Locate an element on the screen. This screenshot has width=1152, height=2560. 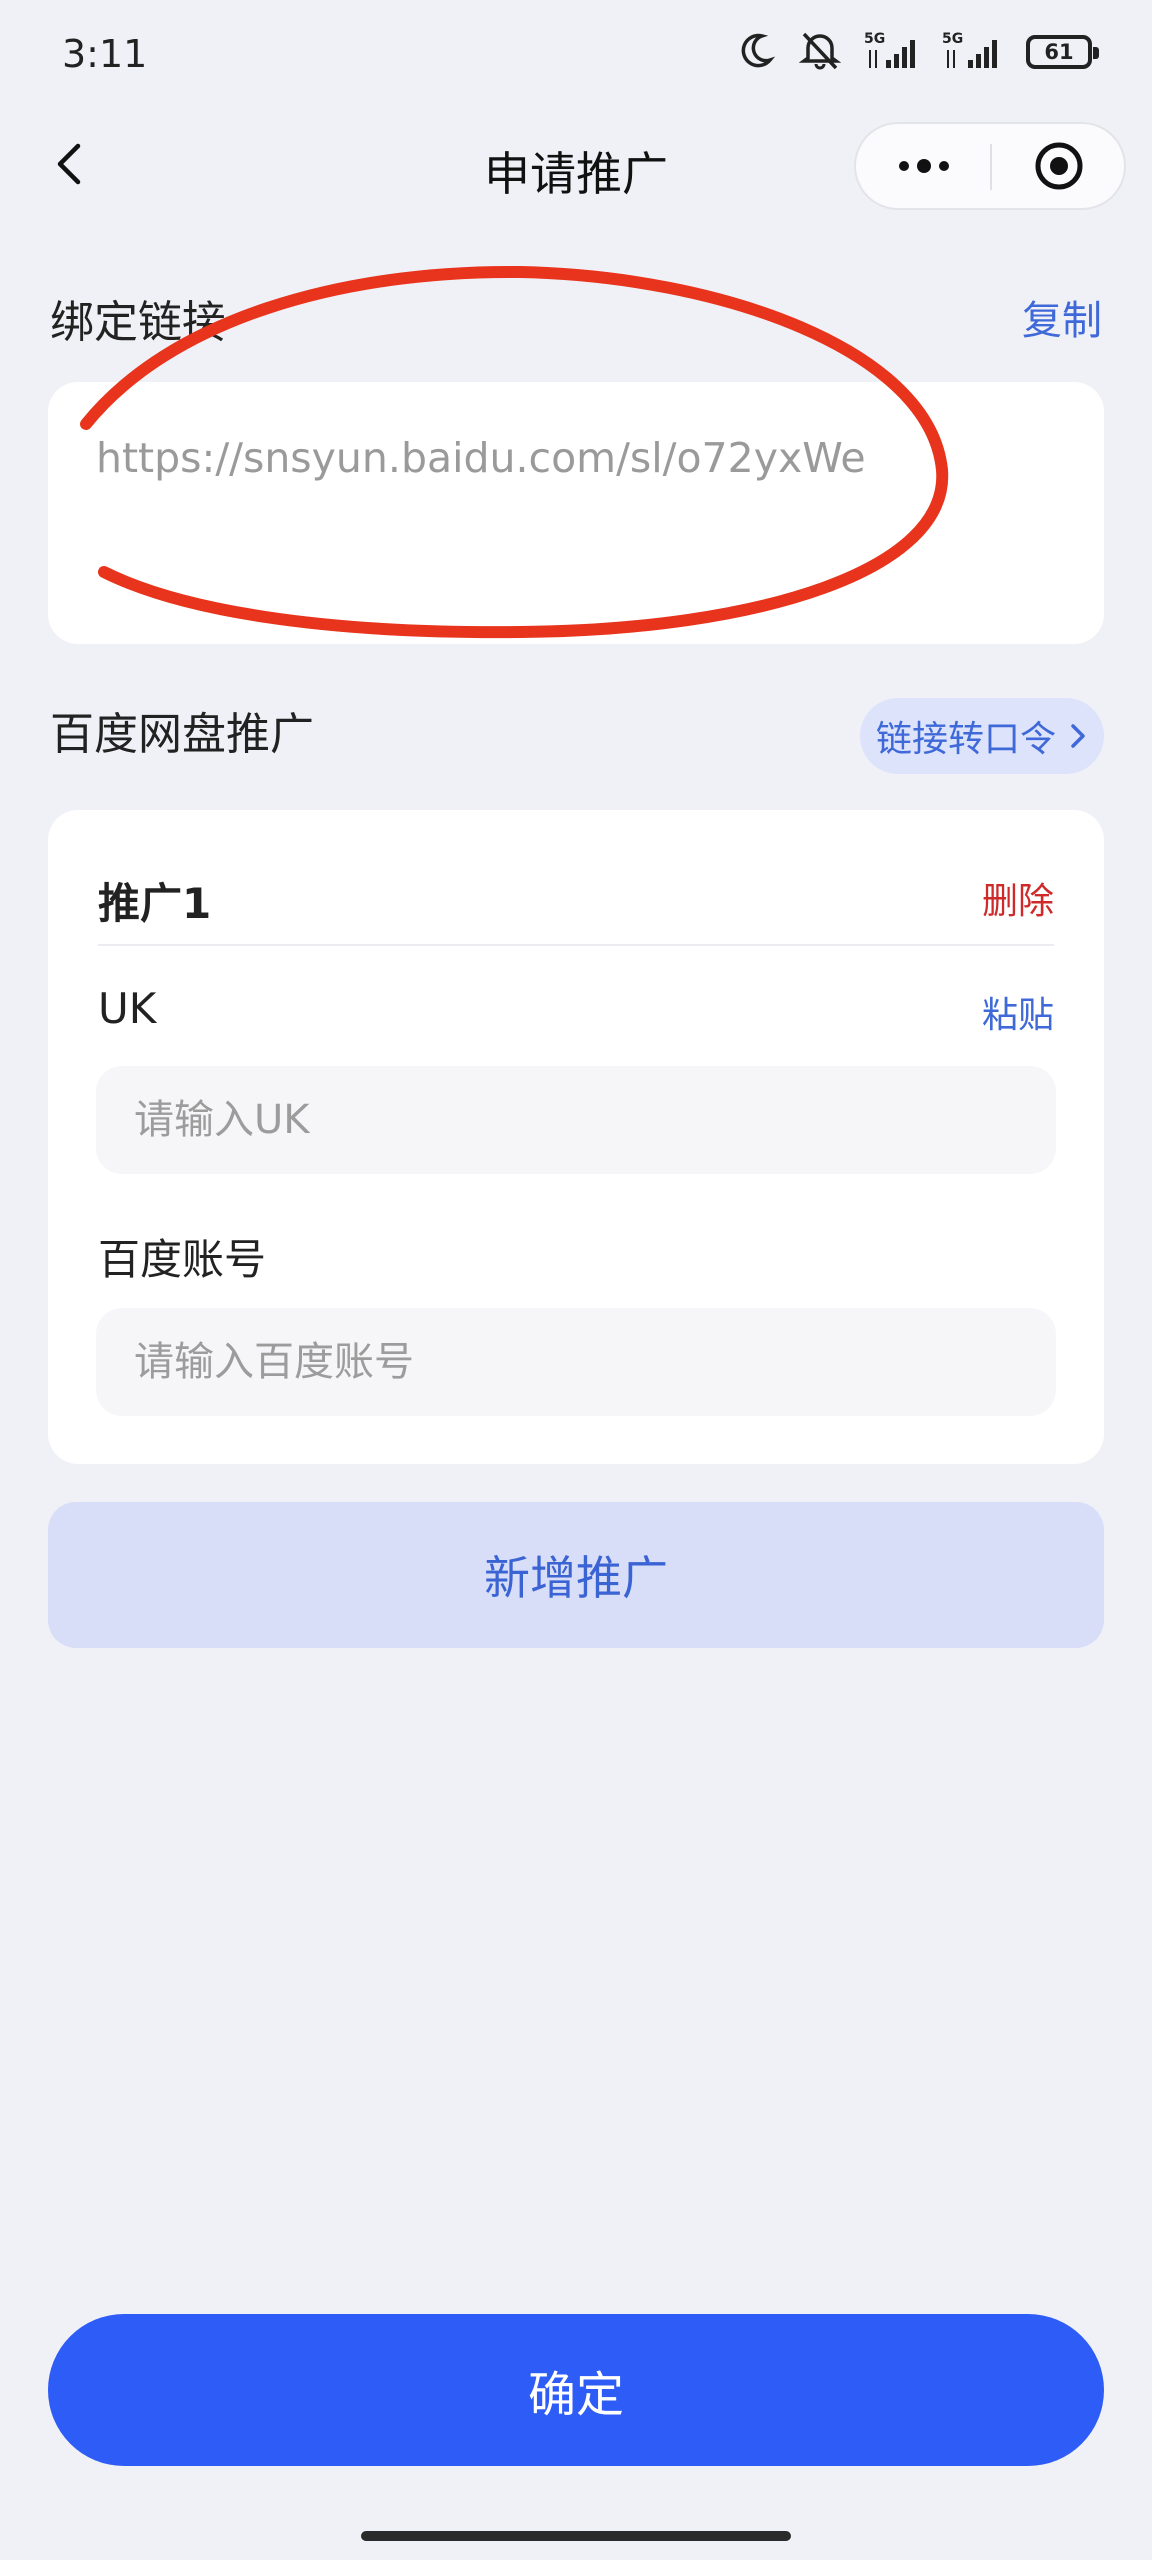
target-circle-icon is located at coordinates (1059, 166).